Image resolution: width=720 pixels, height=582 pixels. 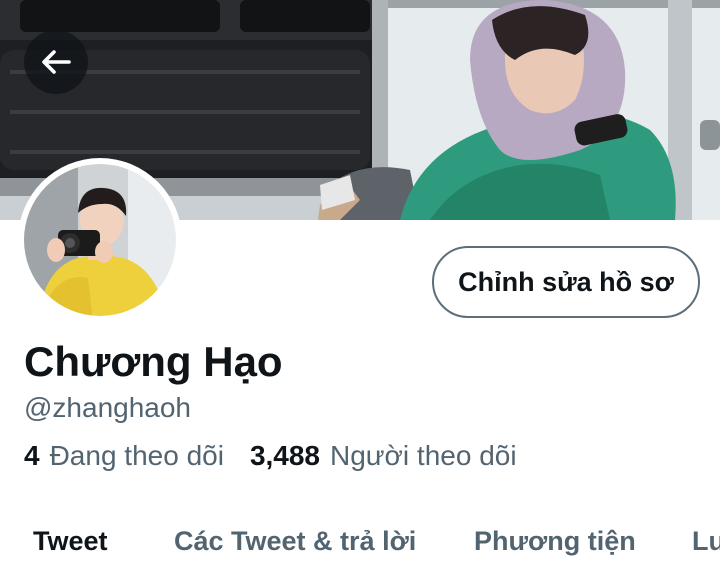 I want to click on edit-profile-label: Chỉnh sửa hồ sơ, so click(x=566, y=281).